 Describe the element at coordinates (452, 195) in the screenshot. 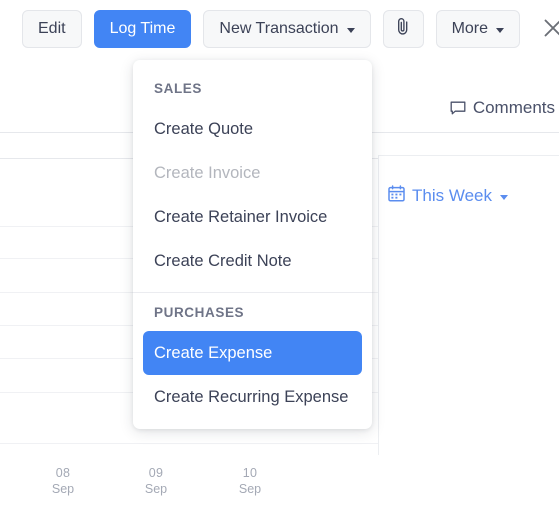

I see `date-range-label: This Week` at that location.